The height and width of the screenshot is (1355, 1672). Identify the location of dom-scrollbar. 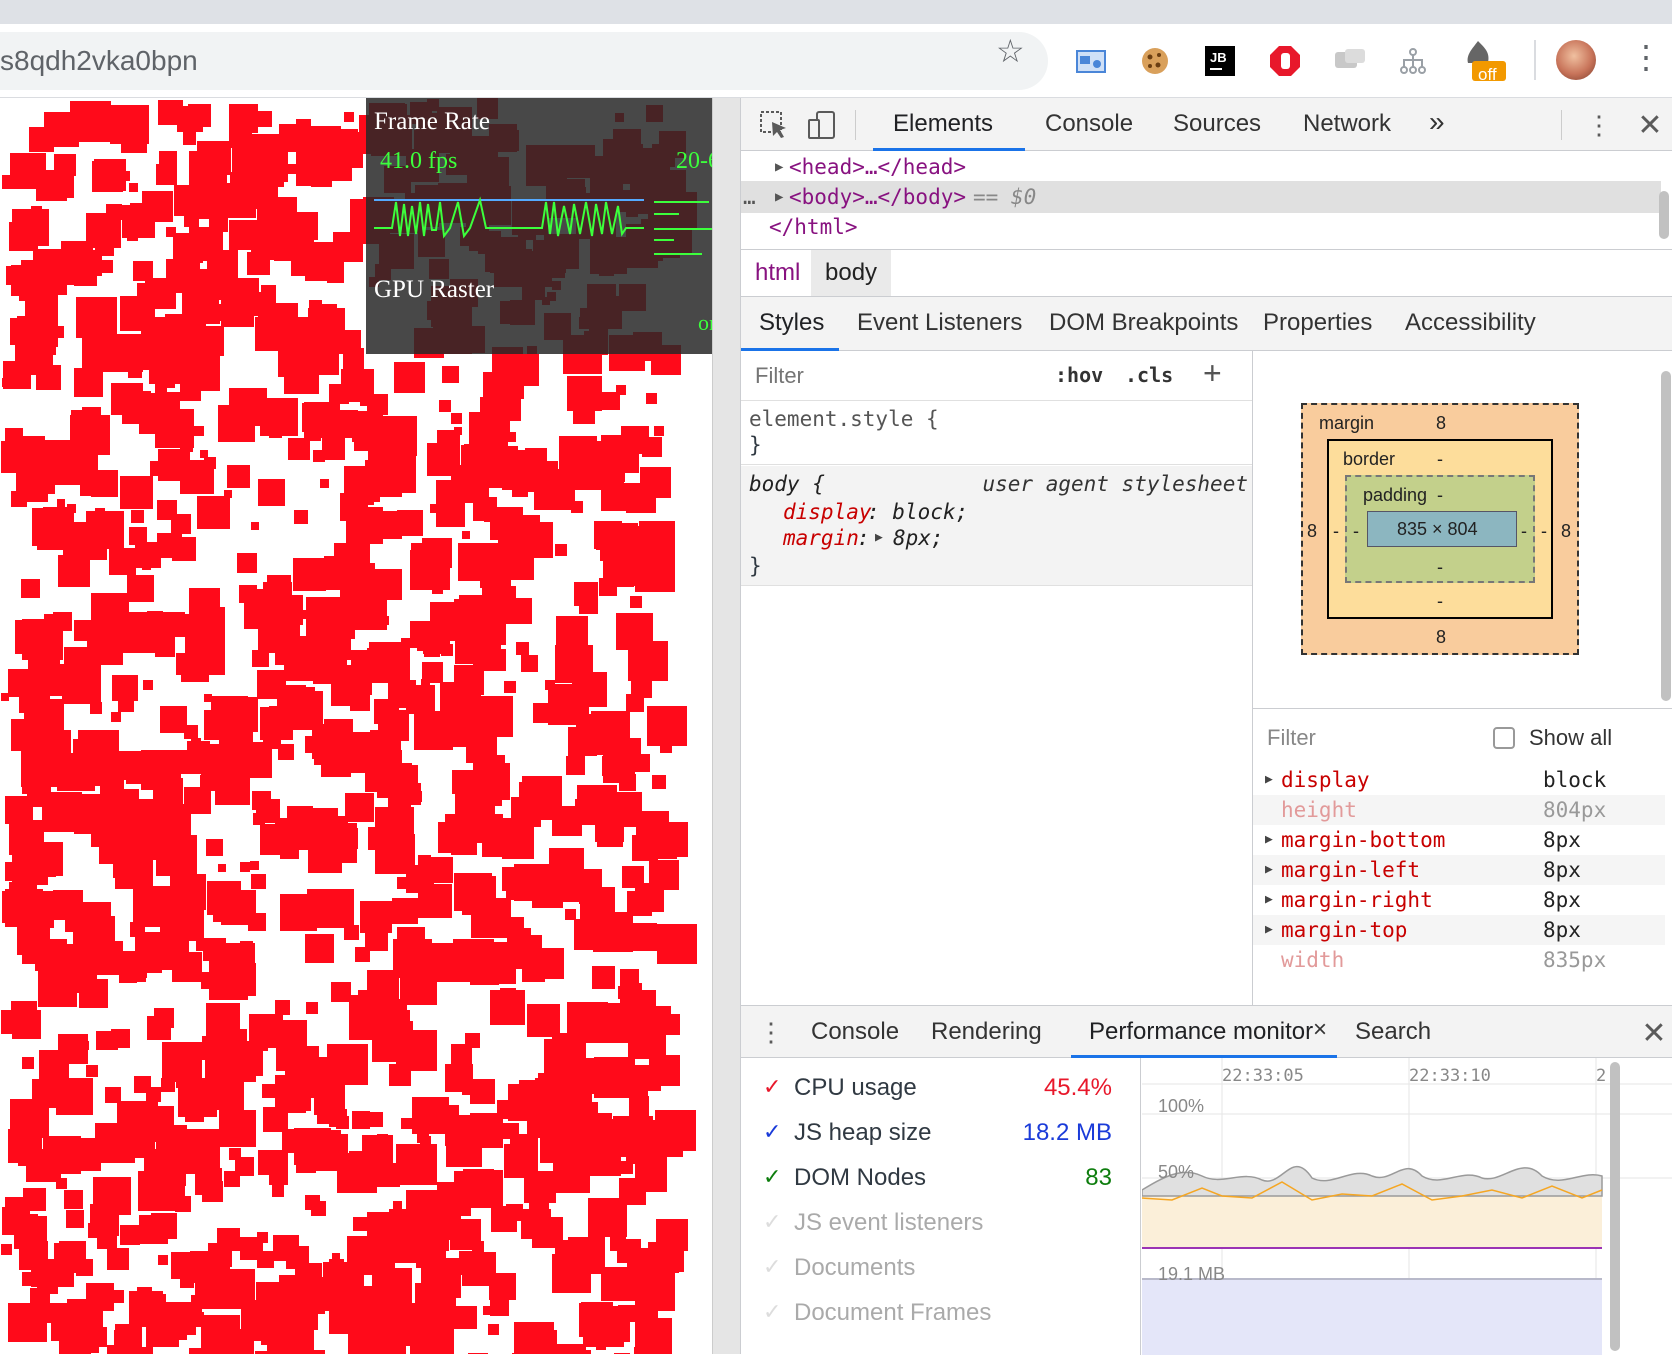
(1664, 215).